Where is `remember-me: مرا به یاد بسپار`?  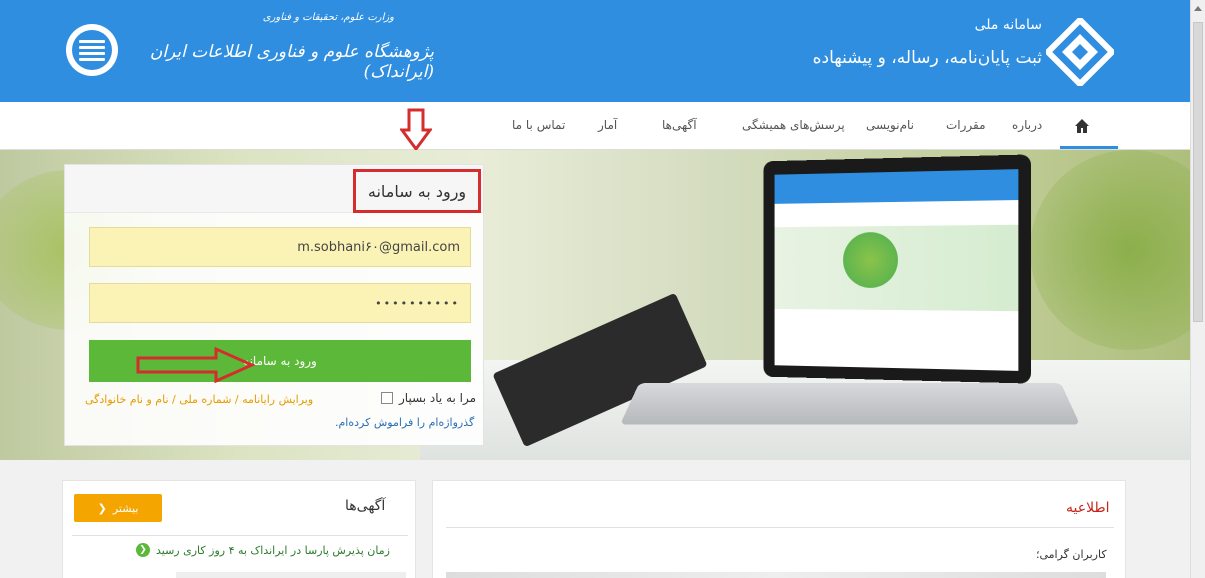
remember-me: مرا به یاد بسپار is located at coordinates (428, 398).